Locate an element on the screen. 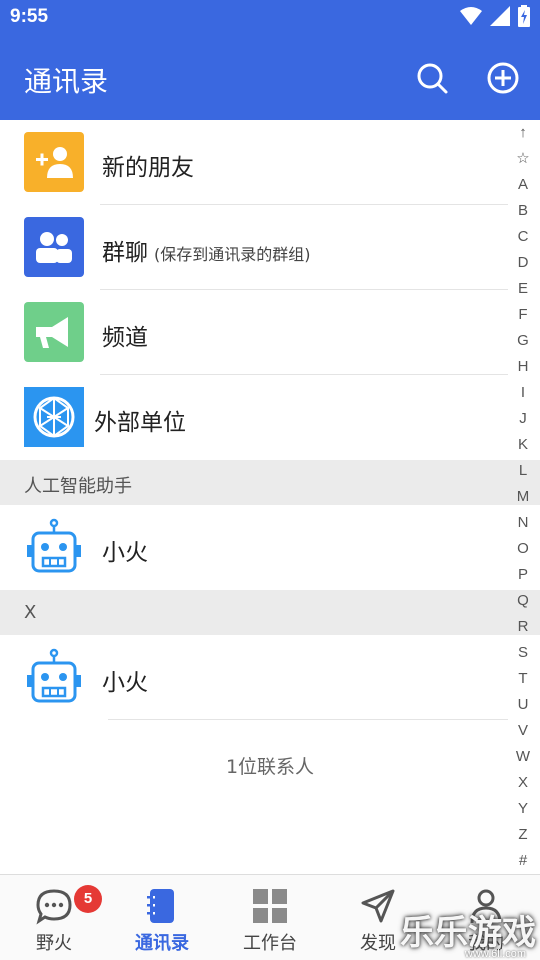 The width and height of the screenshot is (540, 960). add-icon is located at coordinates (503, 78).